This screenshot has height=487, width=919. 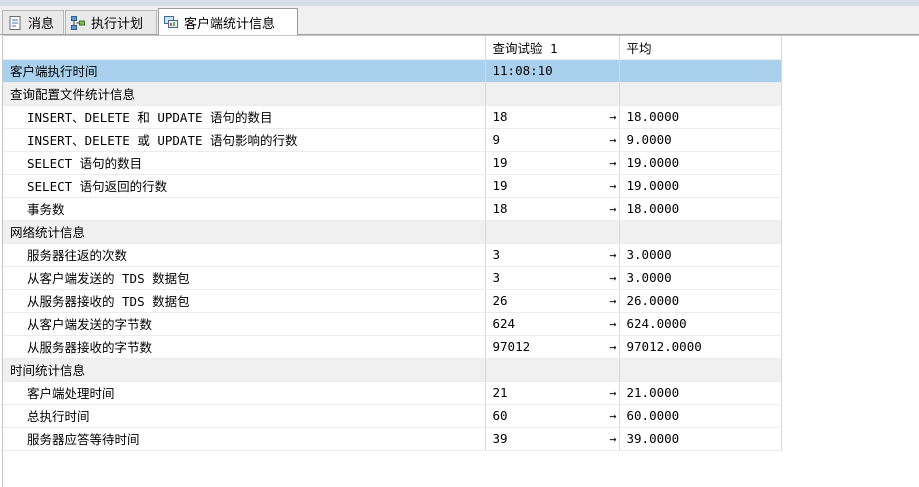 What do you see at coordinates (552, 416) in the screenshot?
I see `trial-1-cell: 60 →` at bounding box center [552, 416].